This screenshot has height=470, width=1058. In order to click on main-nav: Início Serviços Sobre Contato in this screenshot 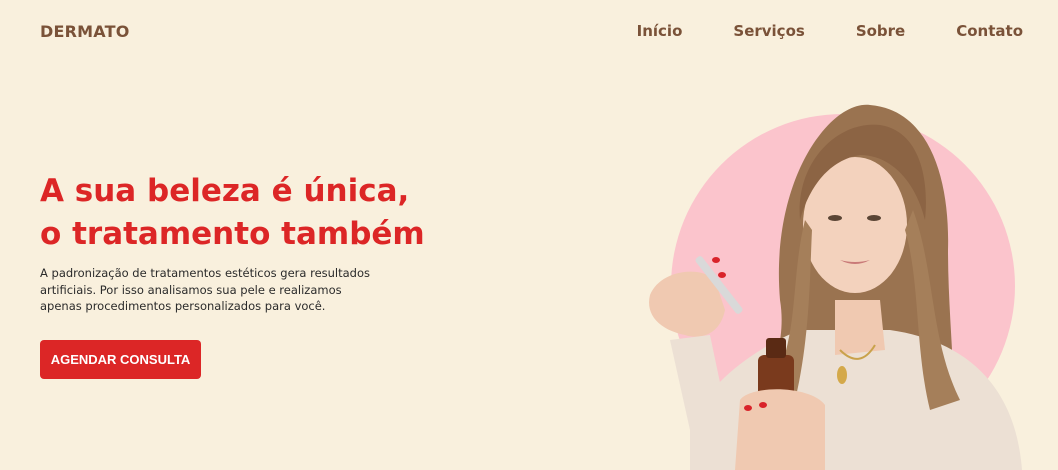, I will do `click(804, 31)`.